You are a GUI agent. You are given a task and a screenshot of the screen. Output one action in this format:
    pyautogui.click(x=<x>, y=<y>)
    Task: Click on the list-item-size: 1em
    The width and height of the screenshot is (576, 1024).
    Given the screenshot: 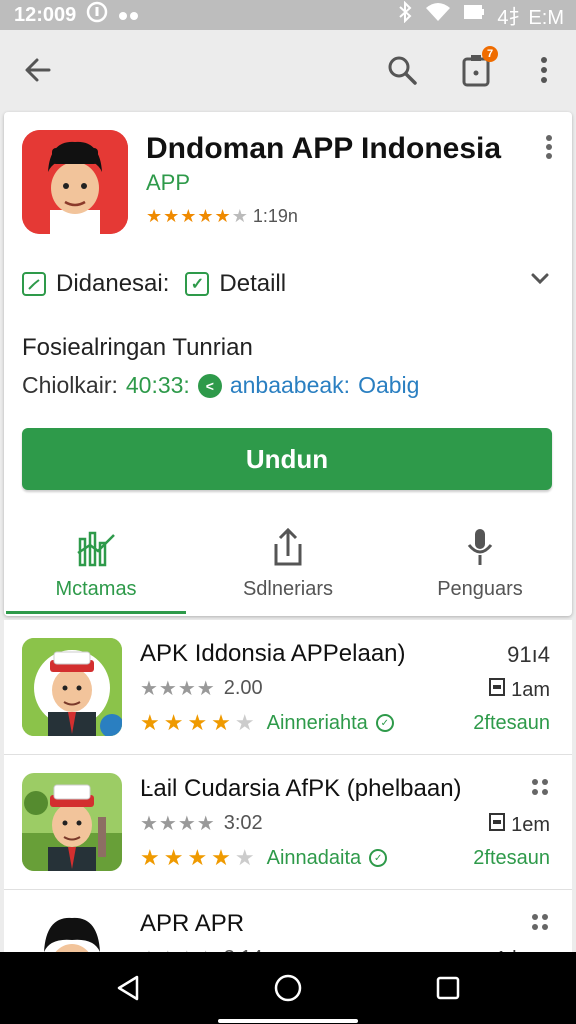 What is the action you would take?
    pyautogui.click(x=519, y=825)
    